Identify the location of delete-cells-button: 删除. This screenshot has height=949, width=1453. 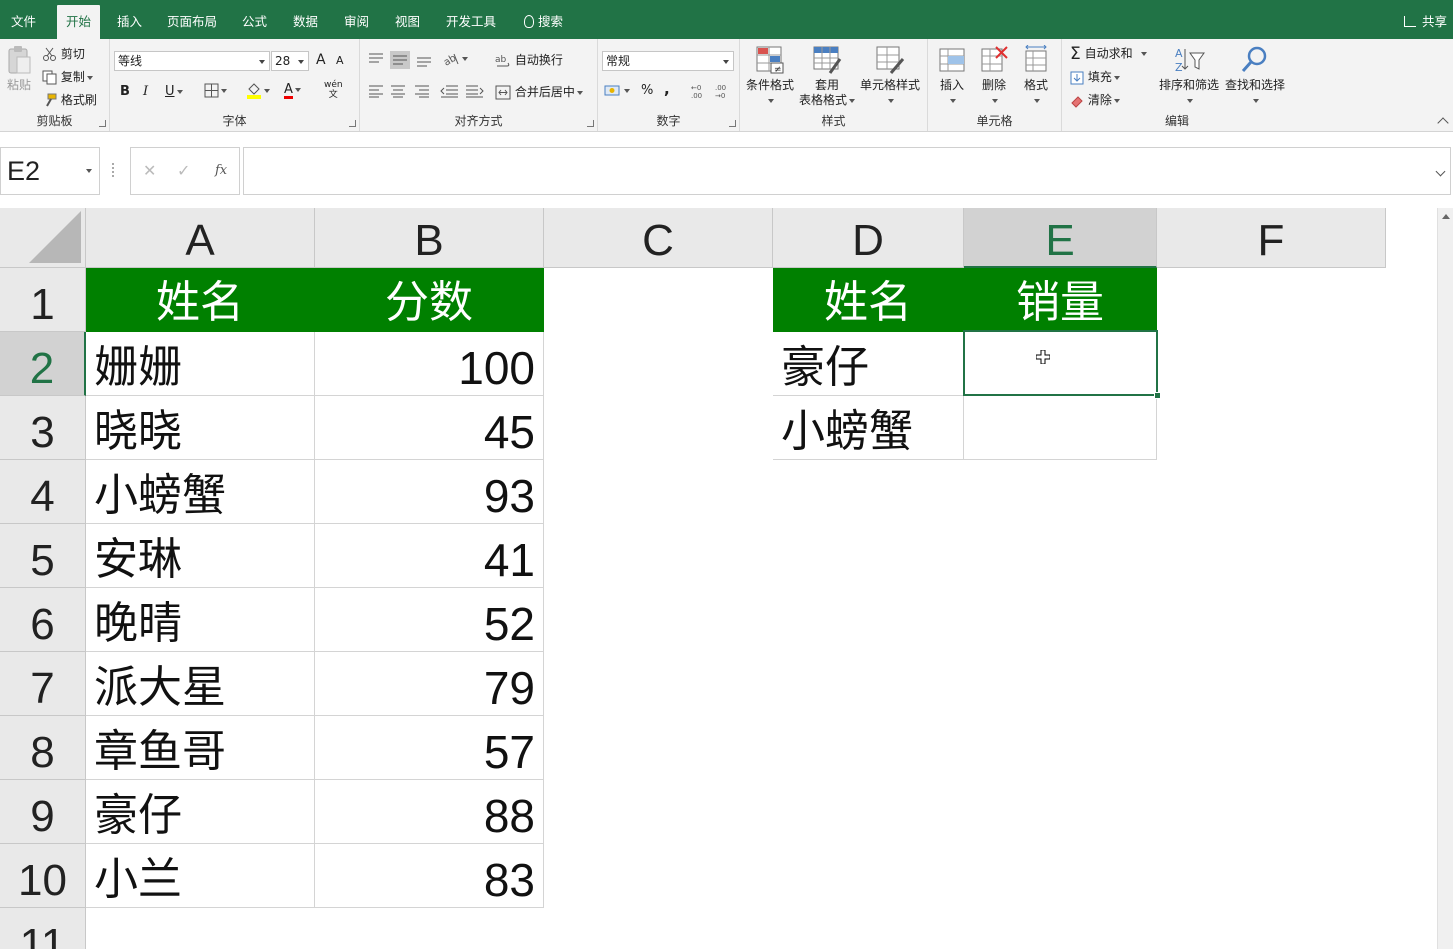
(994, 76).